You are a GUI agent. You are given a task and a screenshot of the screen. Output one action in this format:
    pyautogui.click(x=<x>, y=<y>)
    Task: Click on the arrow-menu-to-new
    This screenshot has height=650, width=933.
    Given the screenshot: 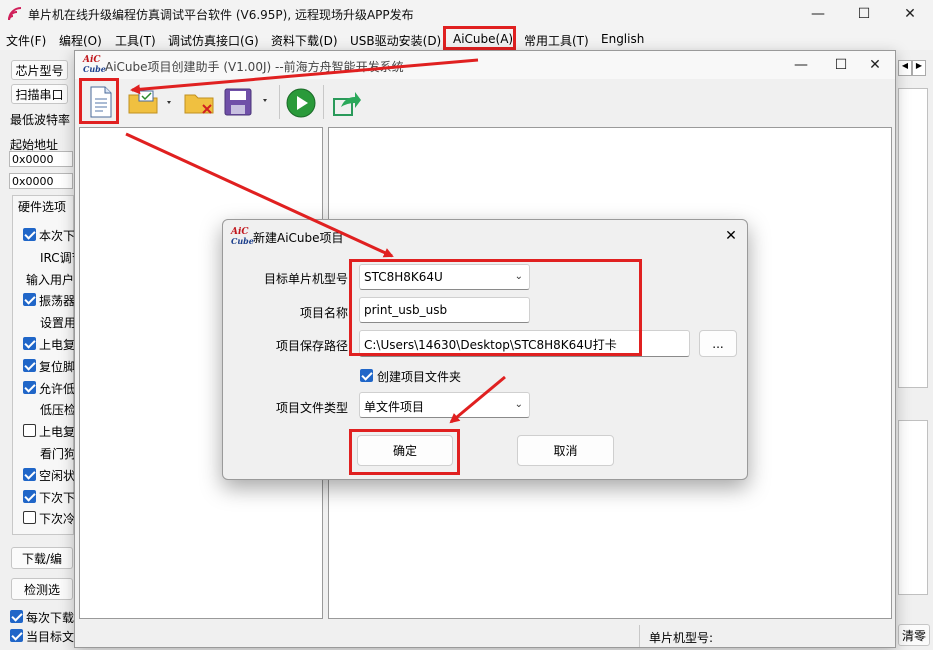 What is the action you would take?
    pyautogui.click(x=304, y=76)
    